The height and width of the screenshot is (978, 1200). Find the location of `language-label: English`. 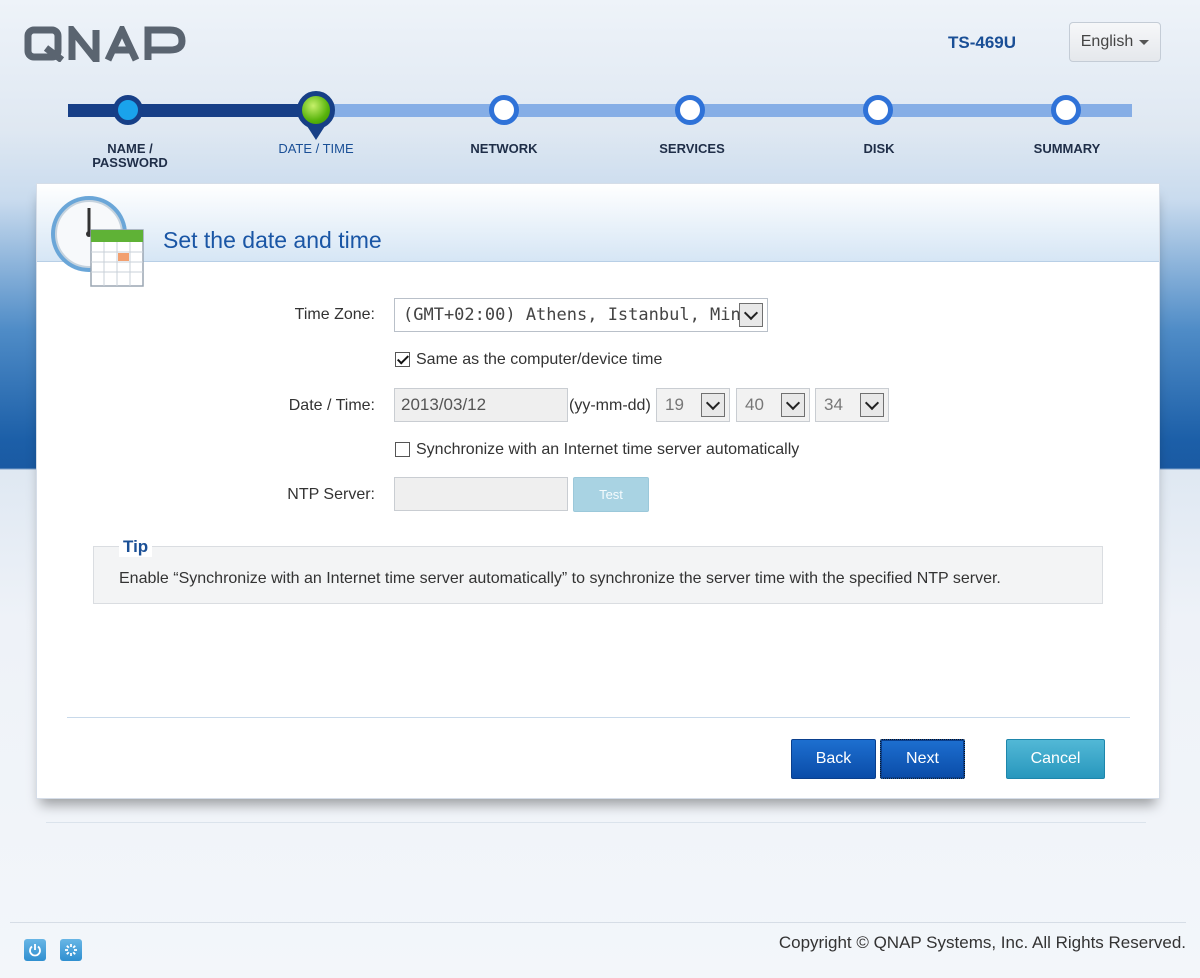

language-label: English is located at coordinates (1107, 41).